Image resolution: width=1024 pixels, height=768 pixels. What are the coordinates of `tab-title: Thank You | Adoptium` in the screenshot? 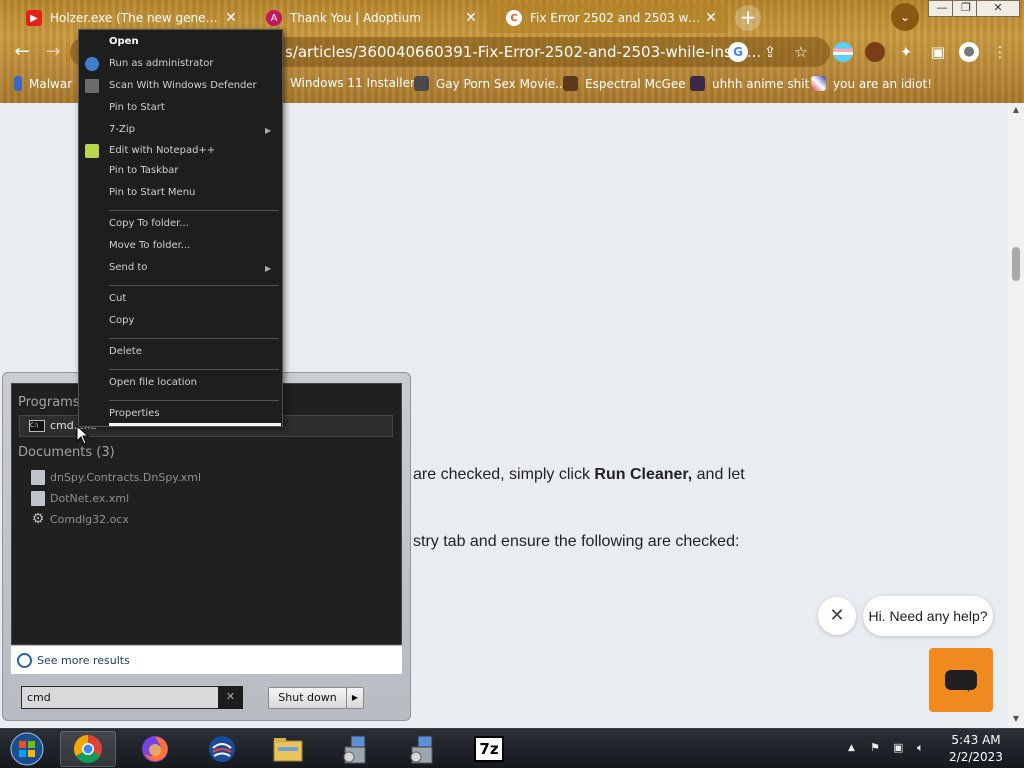 It's located at (355, 18).